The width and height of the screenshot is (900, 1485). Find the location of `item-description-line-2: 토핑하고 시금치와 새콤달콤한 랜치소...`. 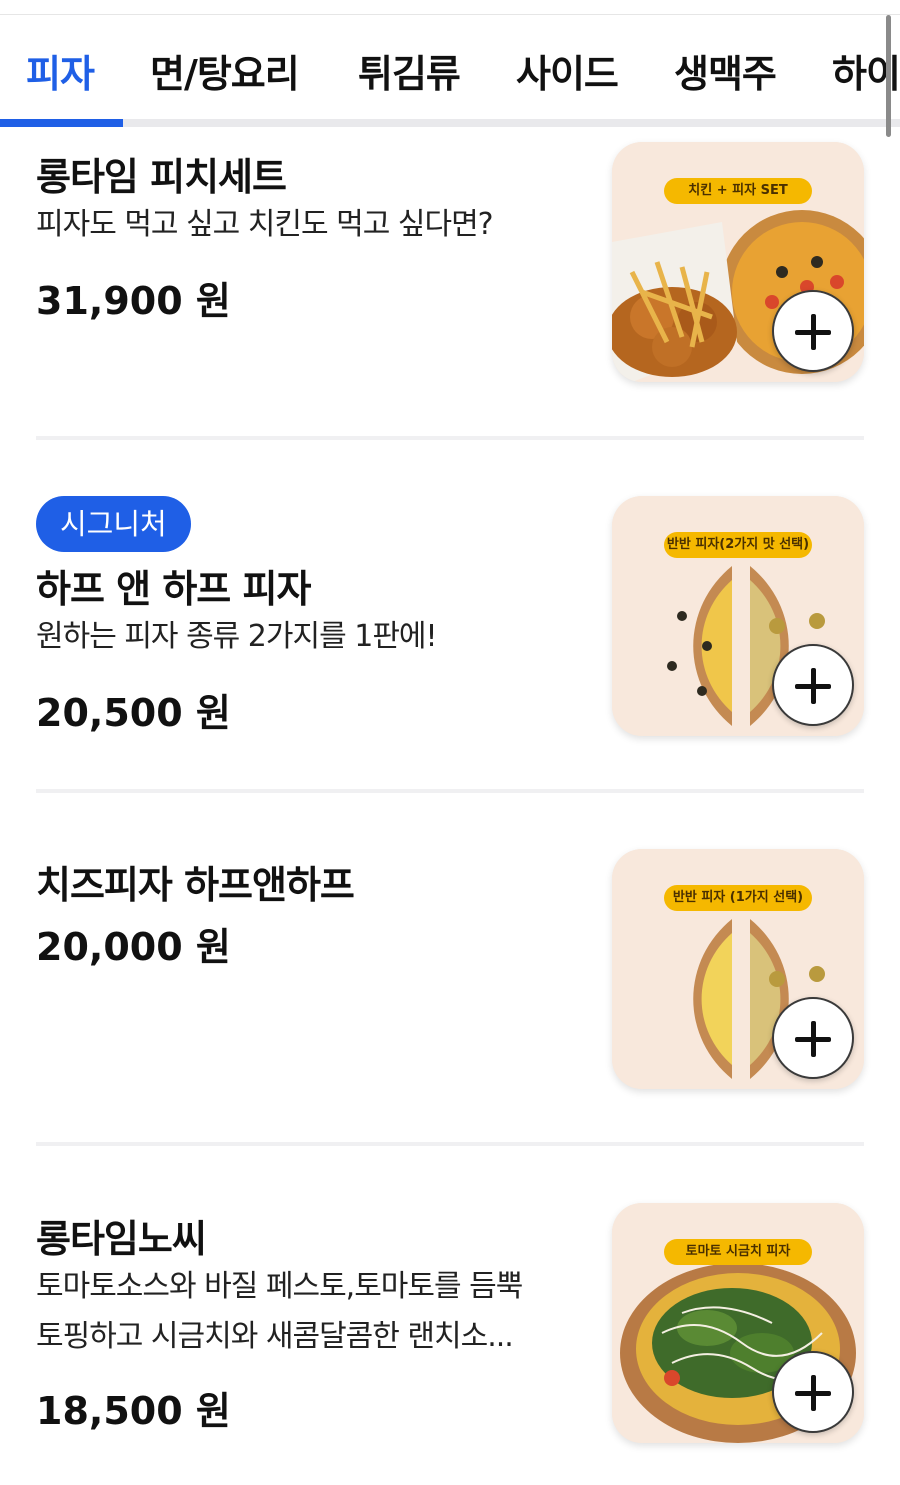

item-description-line-2: 토핑하고 시금치와 새콤달콤한 랜치소... is located at coordinates (275, 1336).